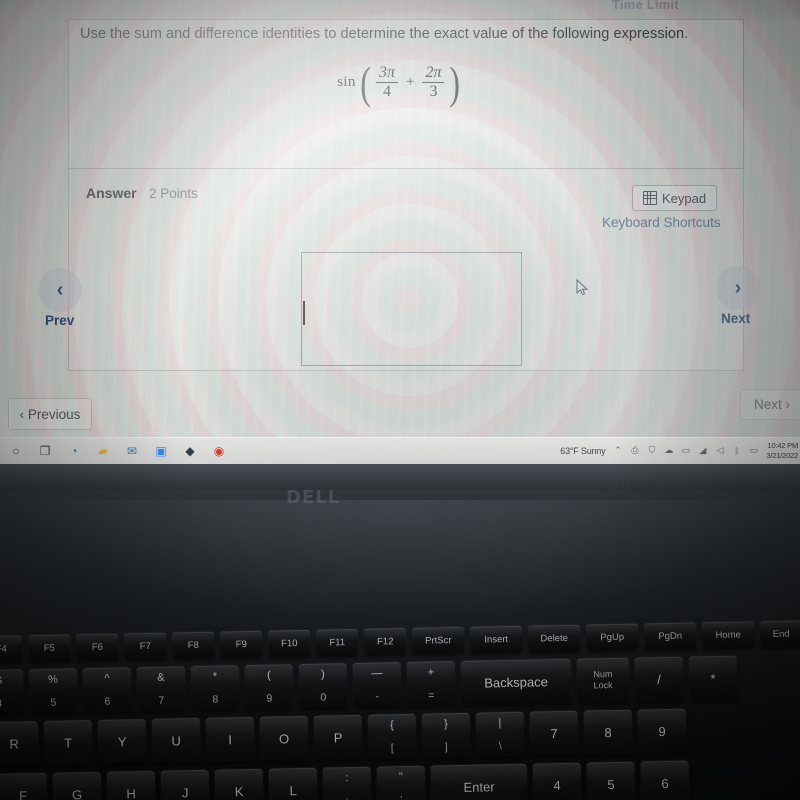 Image resolution: width=800 pixels, height=800 pixels. What do you see at coordinates (122, 741) in the screenshot?
I see `key-y: Y` at bounding box center [122, 741].